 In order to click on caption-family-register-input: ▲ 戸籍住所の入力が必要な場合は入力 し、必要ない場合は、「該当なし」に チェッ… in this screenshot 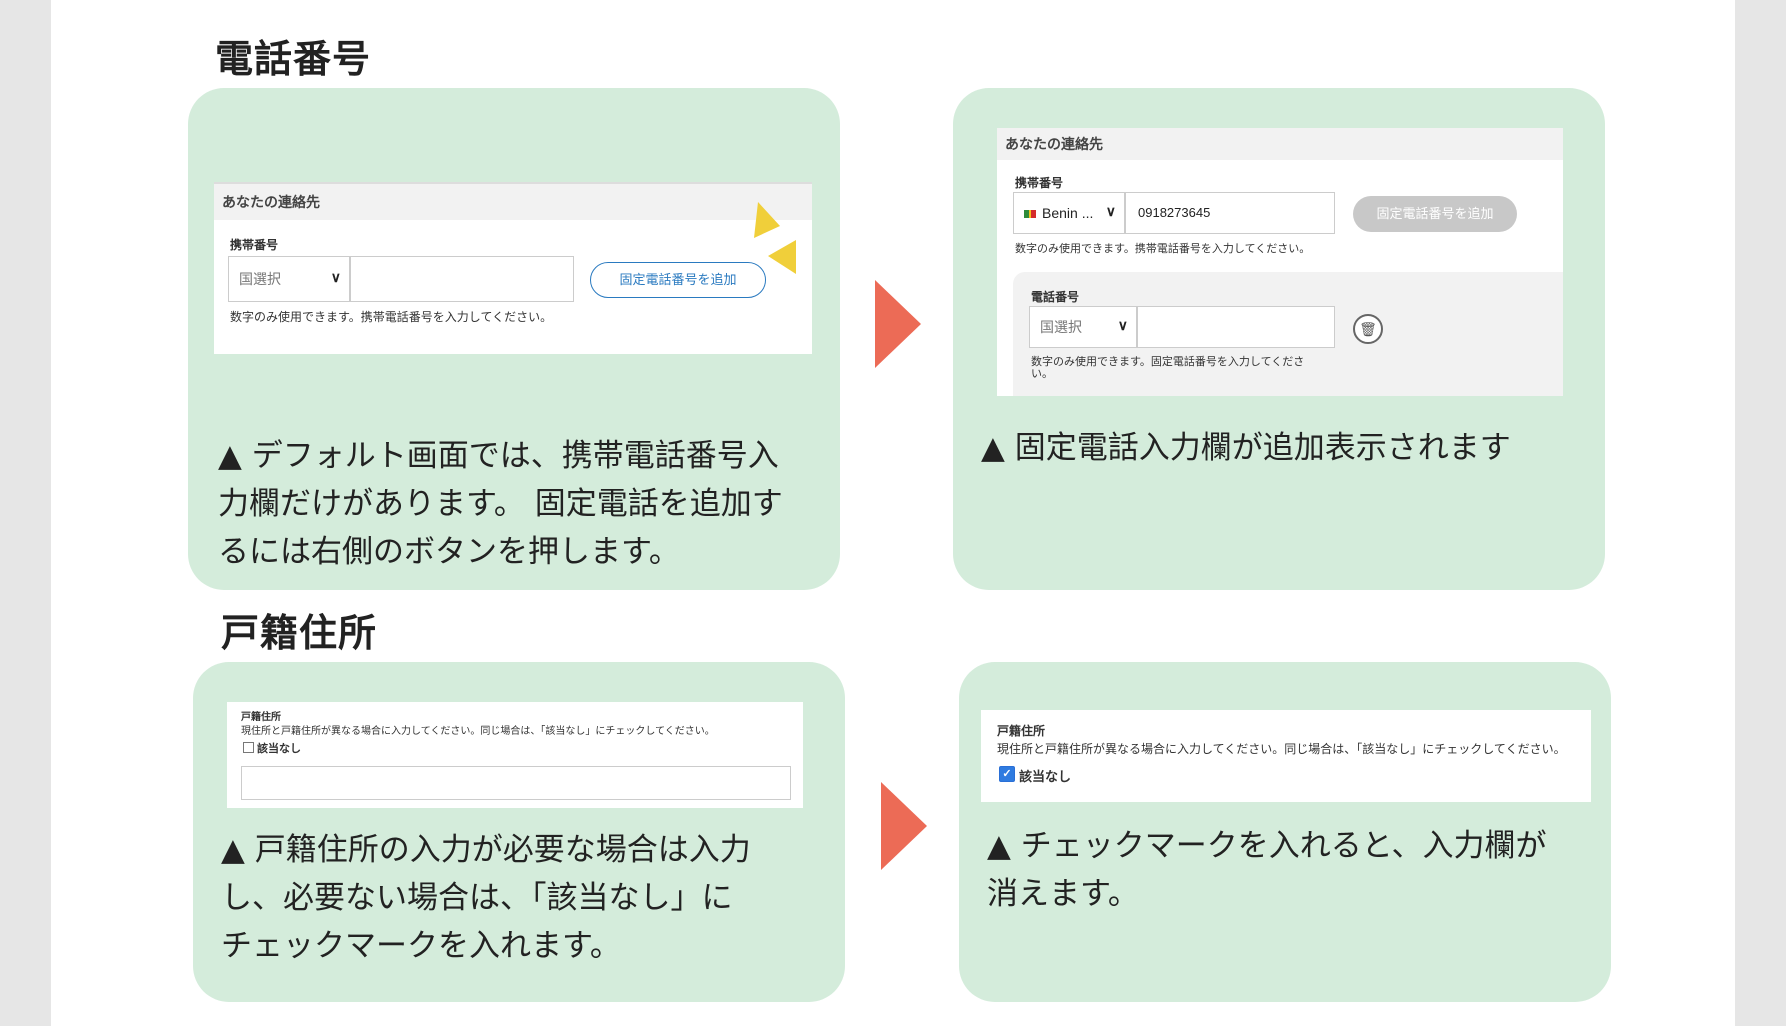, I will do `click(486, 898)`.